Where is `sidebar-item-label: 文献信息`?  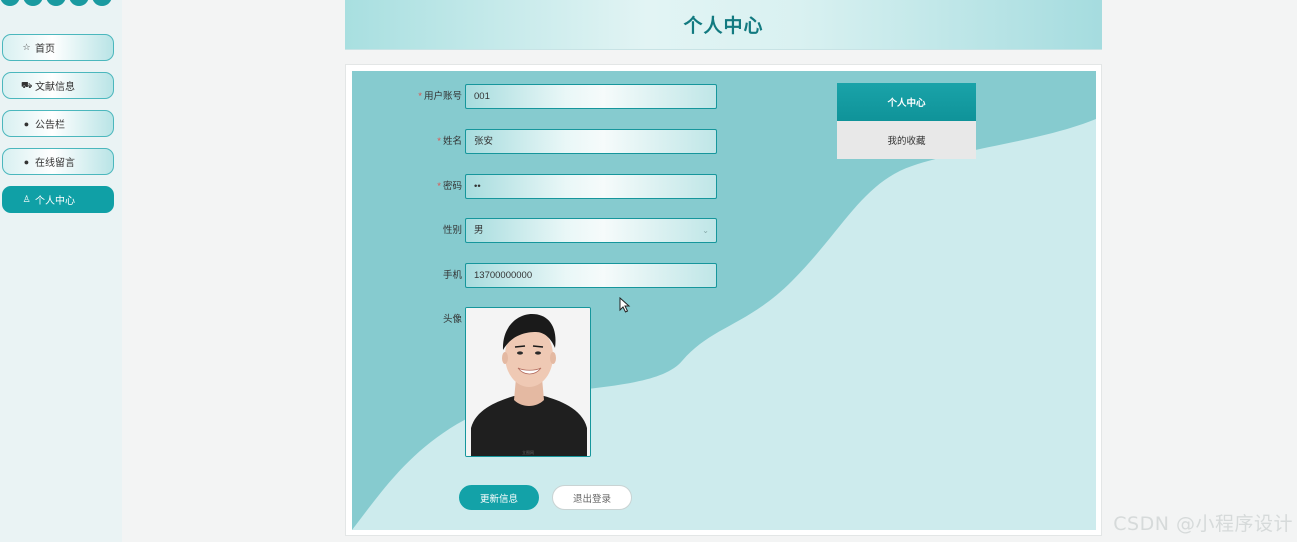
sidebar-item-label: 文献信息 is located at coordinates (55, 87).